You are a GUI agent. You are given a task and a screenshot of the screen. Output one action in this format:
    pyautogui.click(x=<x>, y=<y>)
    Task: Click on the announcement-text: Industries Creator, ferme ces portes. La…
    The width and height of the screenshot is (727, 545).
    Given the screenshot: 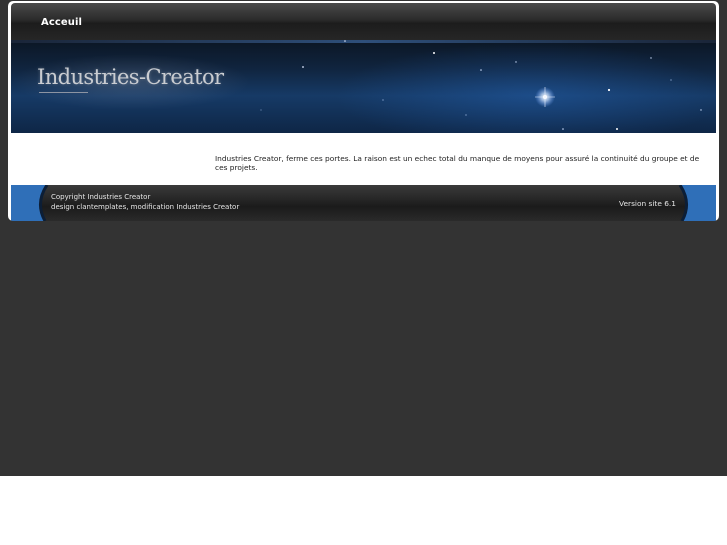 What is the action you would take?
    pyautogui.click(x=457, y=163)
    